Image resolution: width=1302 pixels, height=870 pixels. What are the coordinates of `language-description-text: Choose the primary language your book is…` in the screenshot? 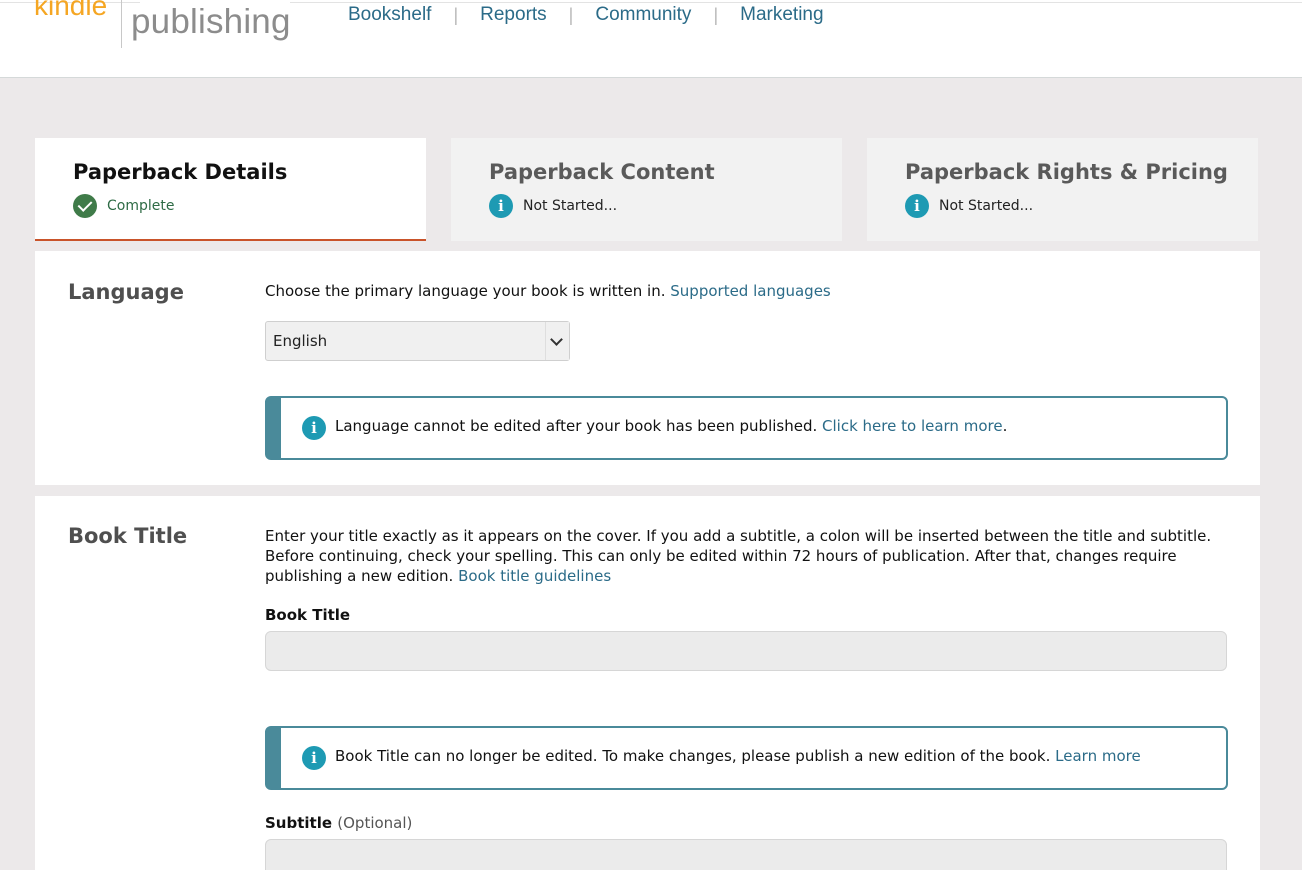 It's located at (465, 291).